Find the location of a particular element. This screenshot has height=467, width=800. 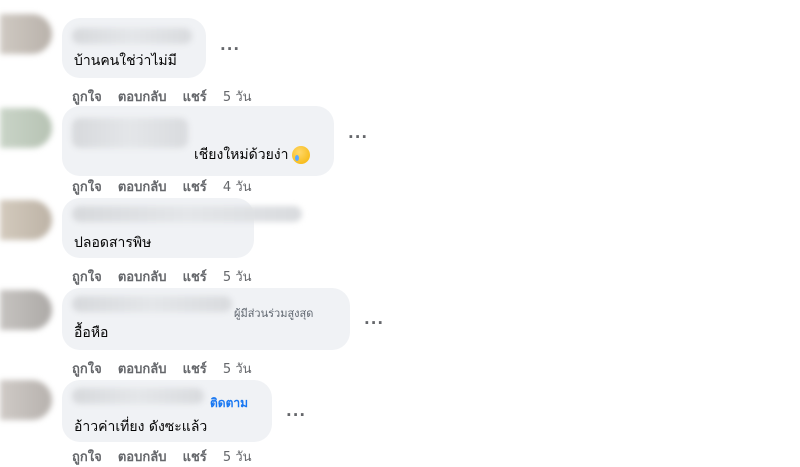

comment-text: เชียงใหม่ด้วยง่า is located at coordinates (252, 155).